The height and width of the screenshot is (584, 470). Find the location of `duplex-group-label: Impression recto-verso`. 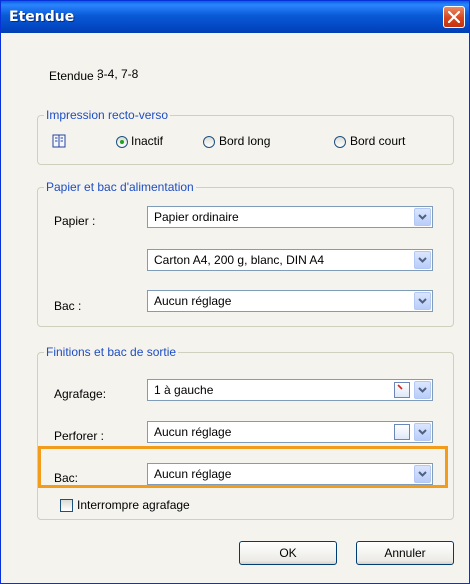

duplex-group-label: Impression recto-verso is located at coordinates (107, 115).